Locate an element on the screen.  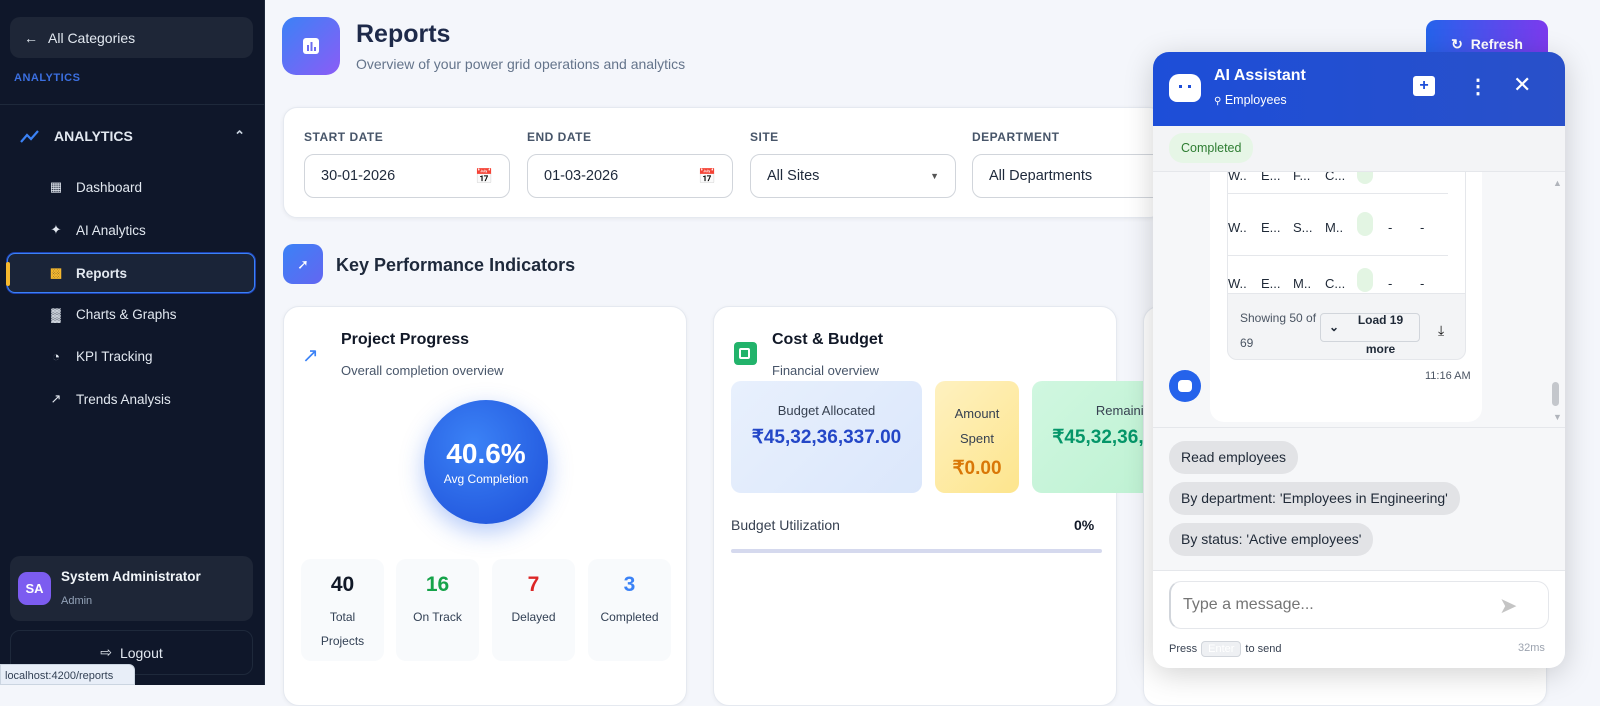
end-date-label: END DATE is located at coordinates (559, 137).